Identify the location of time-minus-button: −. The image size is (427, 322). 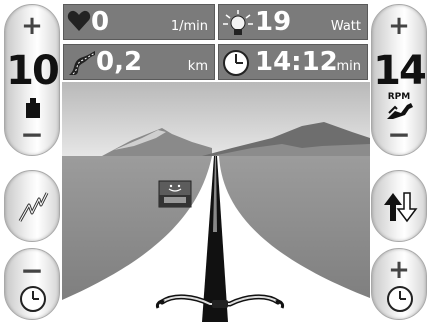
(32, 284).